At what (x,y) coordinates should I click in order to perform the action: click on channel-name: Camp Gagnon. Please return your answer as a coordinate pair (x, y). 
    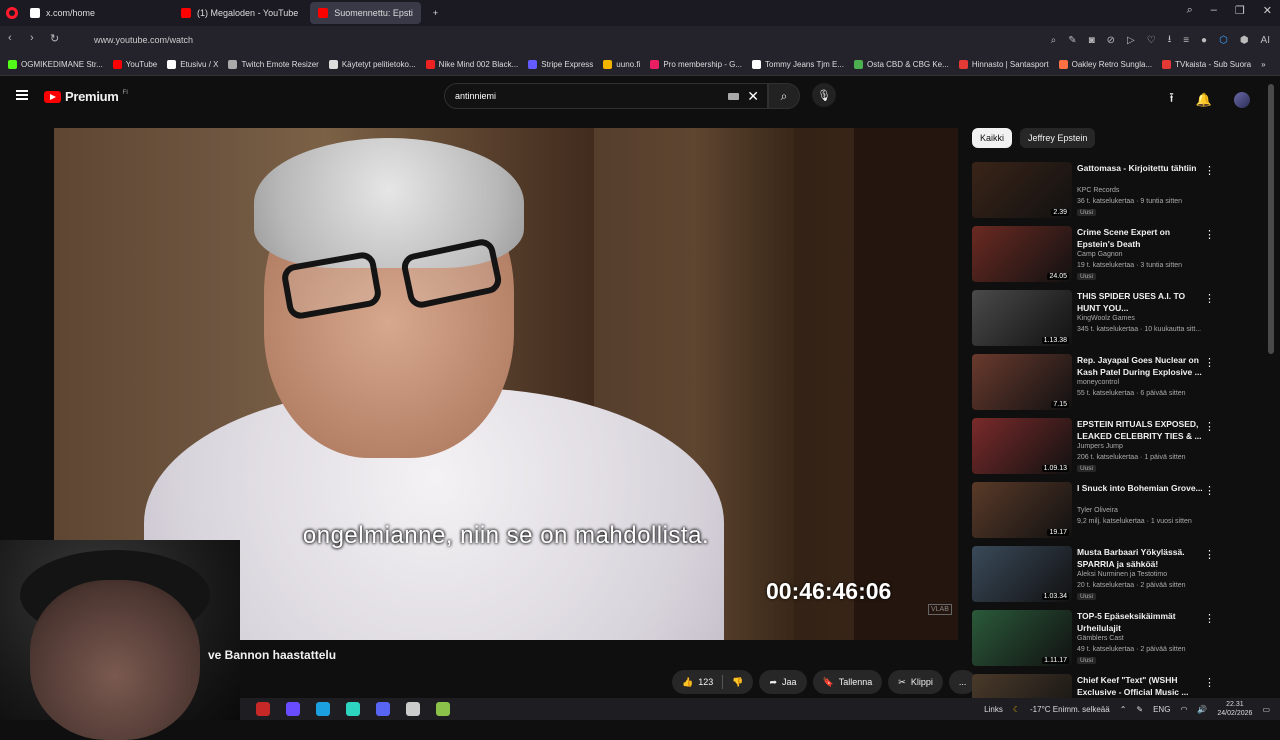
    Looking at the image, I should click on (1100, 254).